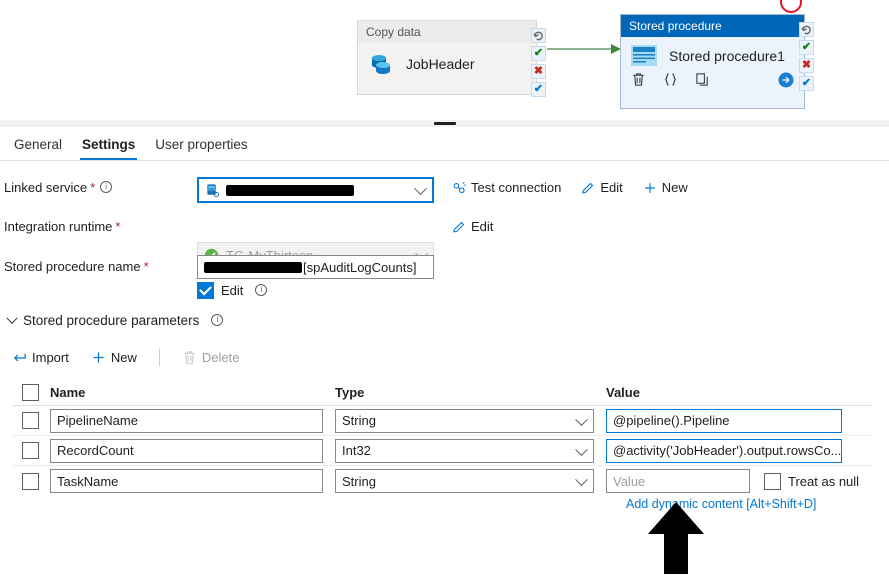 Image resolution: width=889 pixels, height=579 pixels. I want to click on stored-procedure-name-label-group: Stored procedure name *, so click(76, 266).